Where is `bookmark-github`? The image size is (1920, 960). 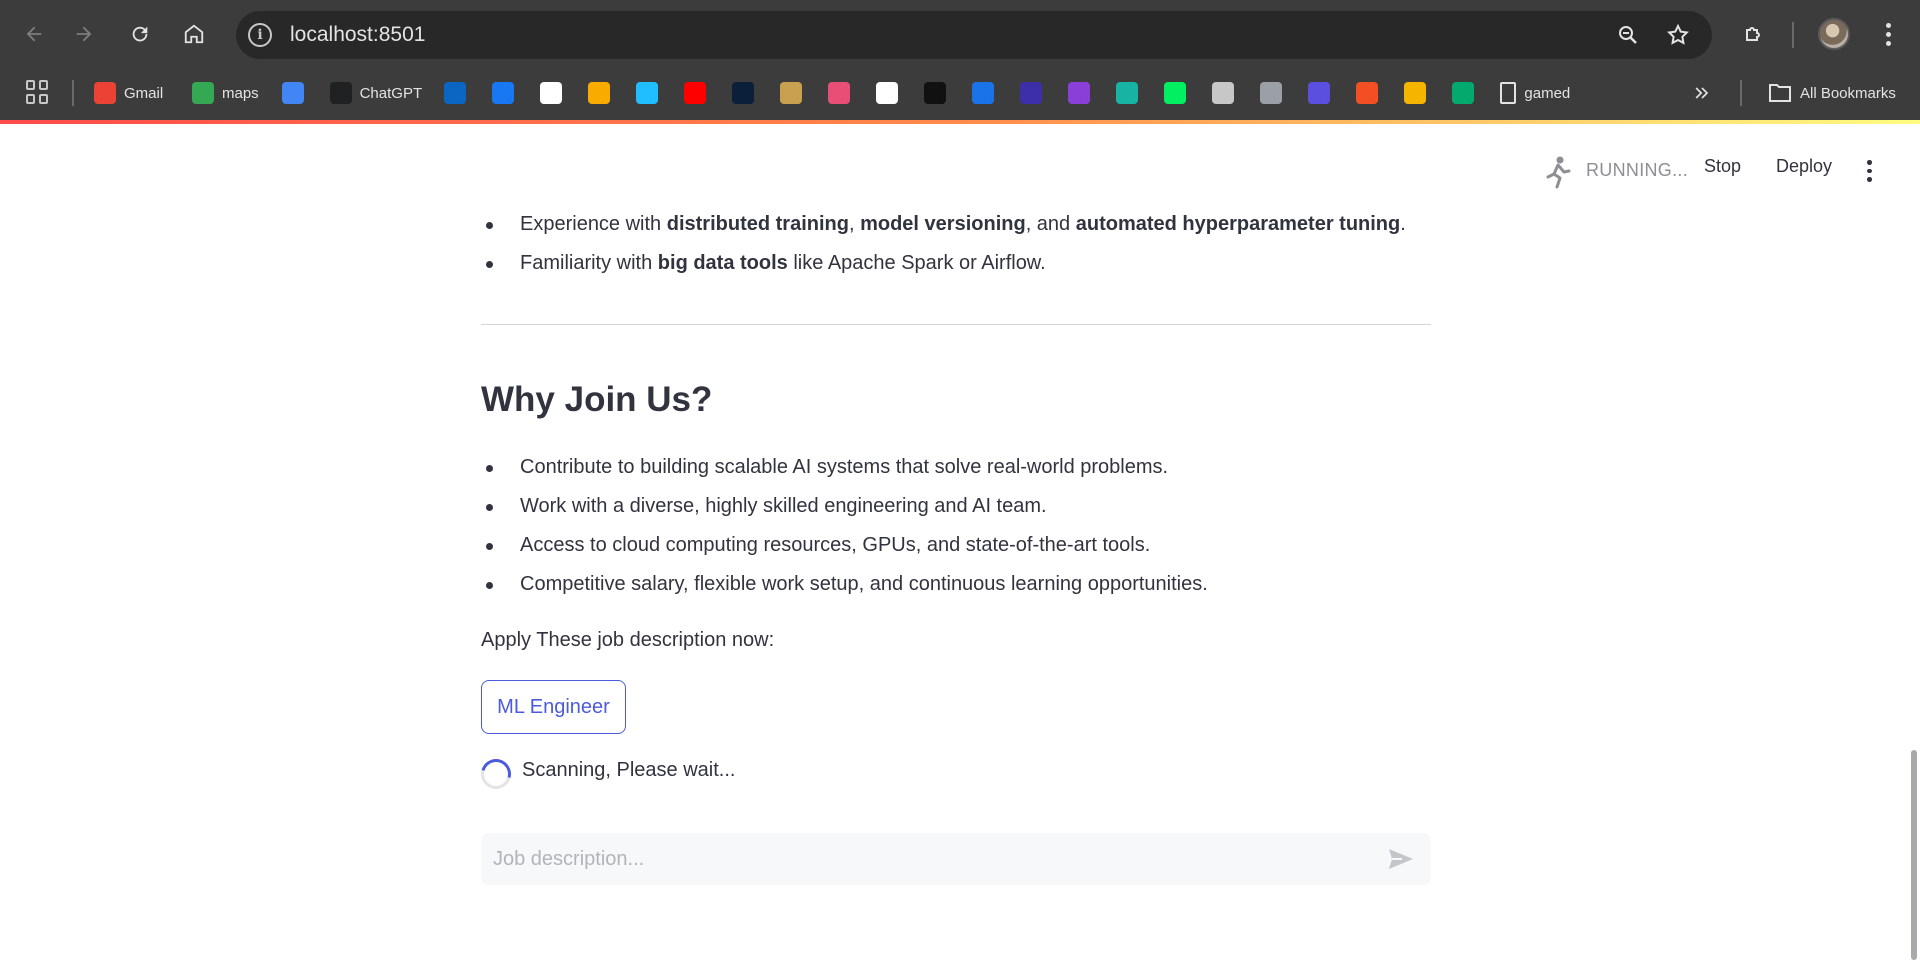 bookmark-github is located at coordinates (551, 93).